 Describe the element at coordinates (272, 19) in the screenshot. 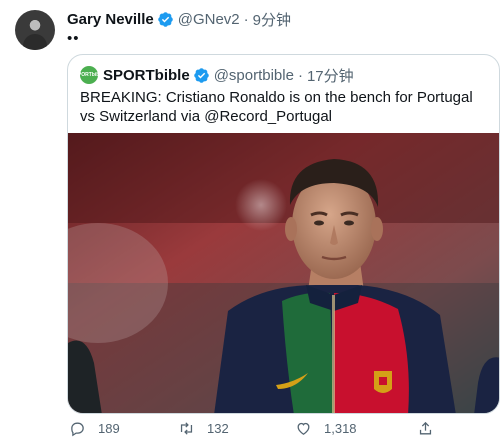

I see `tweet-timestamp: 9分钟` at that location.